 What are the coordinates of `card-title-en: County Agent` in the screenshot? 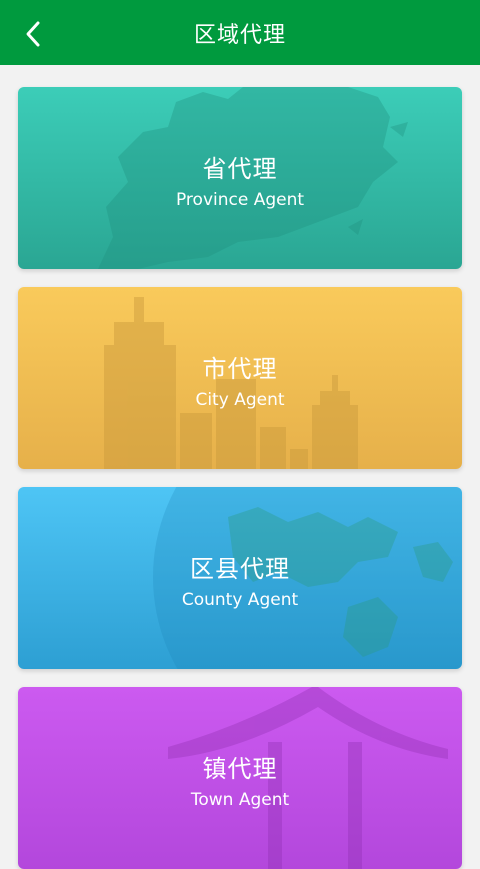 It's located at (240, 600).